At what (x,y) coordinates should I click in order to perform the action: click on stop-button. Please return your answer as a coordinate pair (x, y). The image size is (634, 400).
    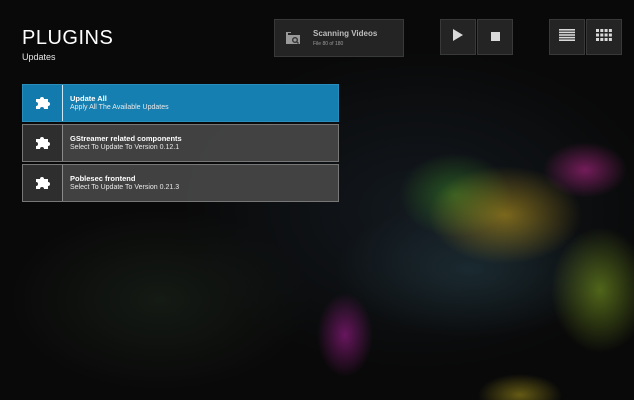
    Looking at the image, I should click on (495, 37).